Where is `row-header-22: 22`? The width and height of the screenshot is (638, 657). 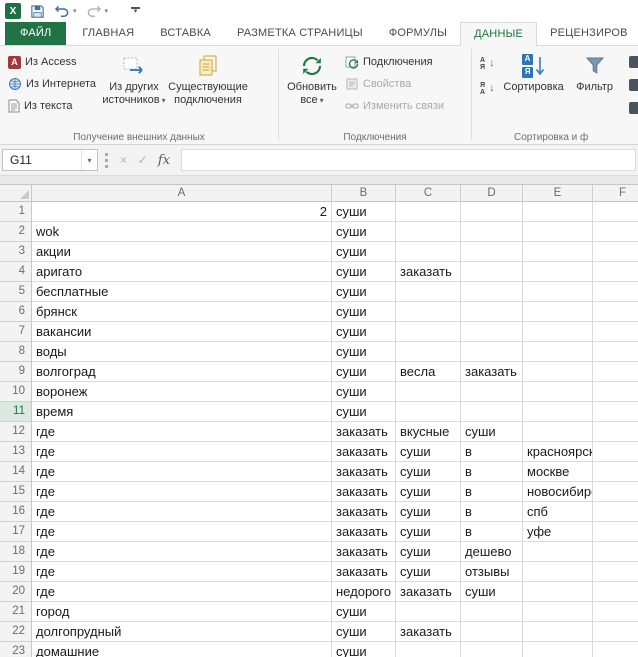 row-header-22: 22 is located at coordinates (16, 632).